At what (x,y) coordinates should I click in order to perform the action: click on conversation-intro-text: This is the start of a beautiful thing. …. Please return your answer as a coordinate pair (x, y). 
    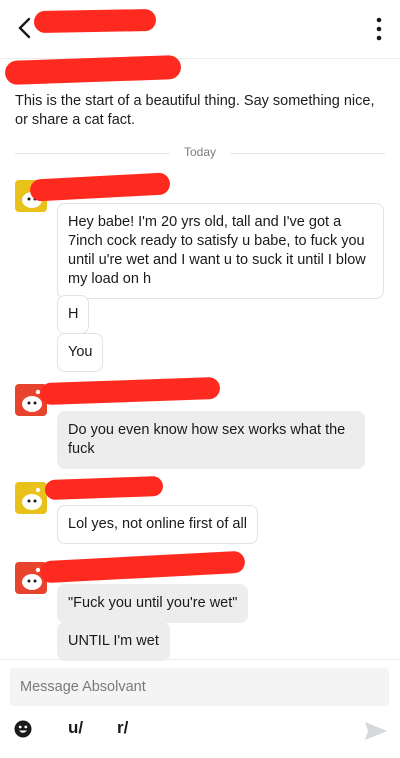
    Looking at the image, I should click on (195, 110).